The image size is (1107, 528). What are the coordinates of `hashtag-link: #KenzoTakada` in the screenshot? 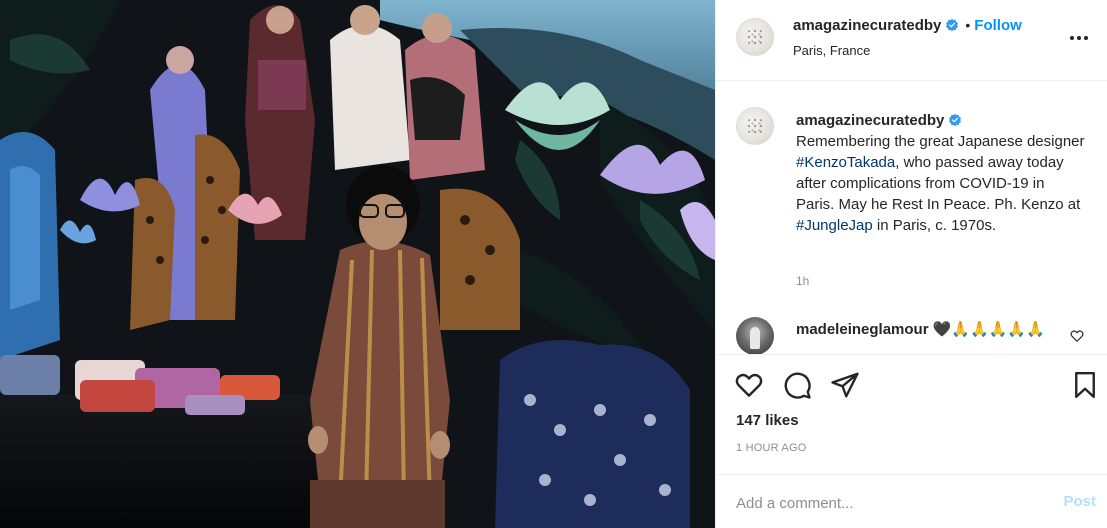 It's located at (845, 162).